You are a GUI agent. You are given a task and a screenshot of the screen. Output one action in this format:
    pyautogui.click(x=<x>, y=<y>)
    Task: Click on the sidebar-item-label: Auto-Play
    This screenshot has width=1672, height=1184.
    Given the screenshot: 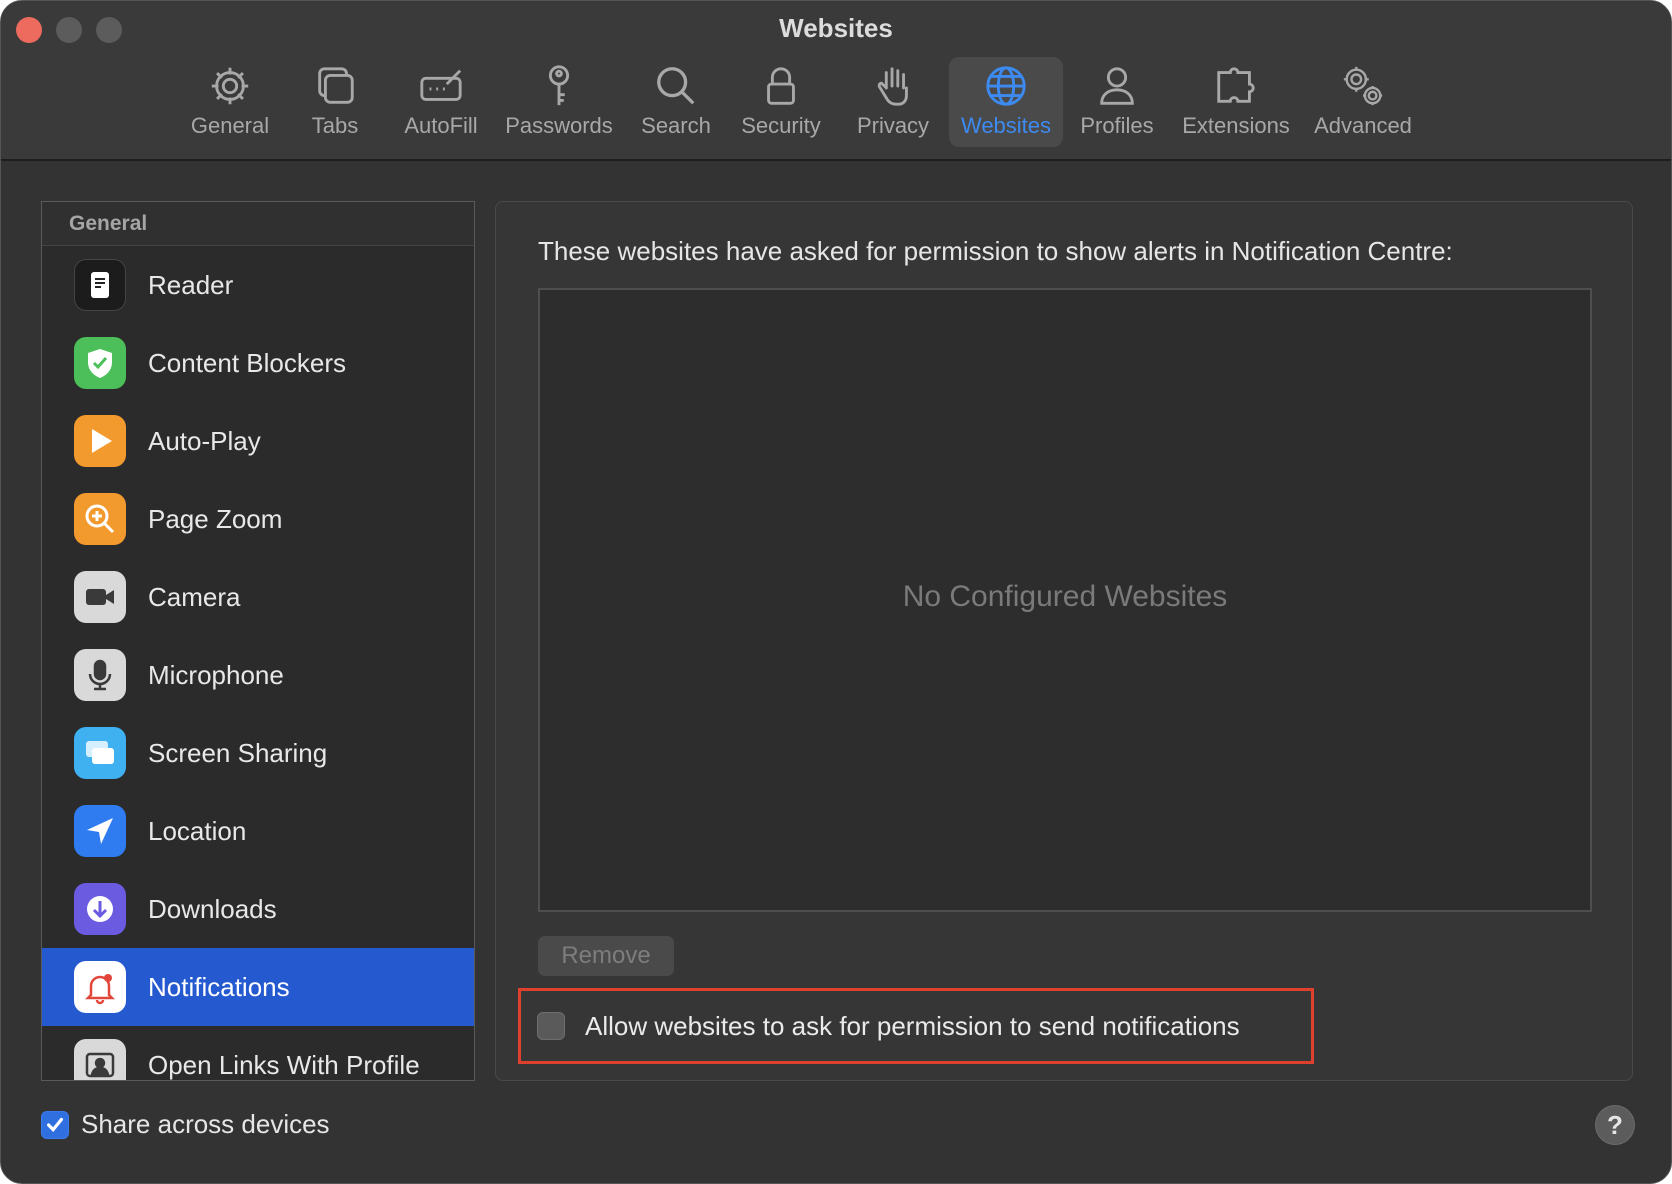 What is the action you would take?
    pyautogui.click(x=204, y=440)
    